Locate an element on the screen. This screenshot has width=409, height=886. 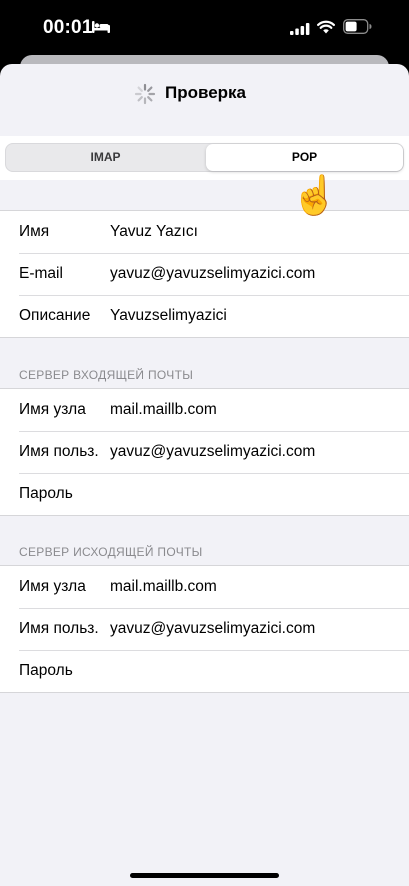
outgoing-host-label: Имя узла is located at coordinates (52, 586).